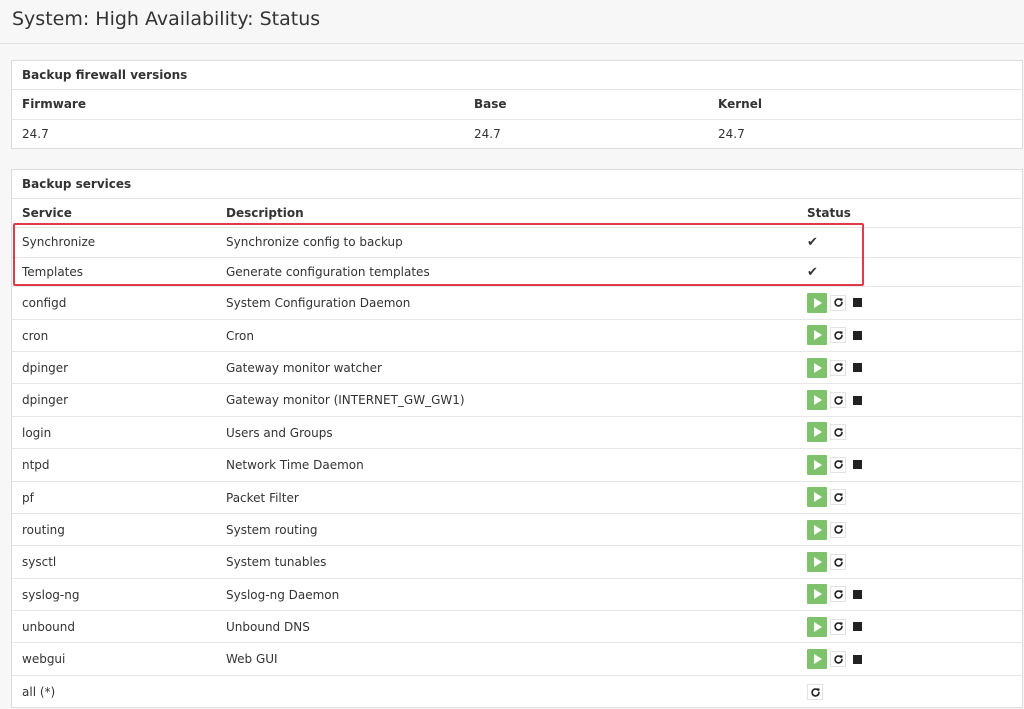 The height and width of the screenshot is (709, 1024). I want to click on service-description: Cron, so click(240, 335).